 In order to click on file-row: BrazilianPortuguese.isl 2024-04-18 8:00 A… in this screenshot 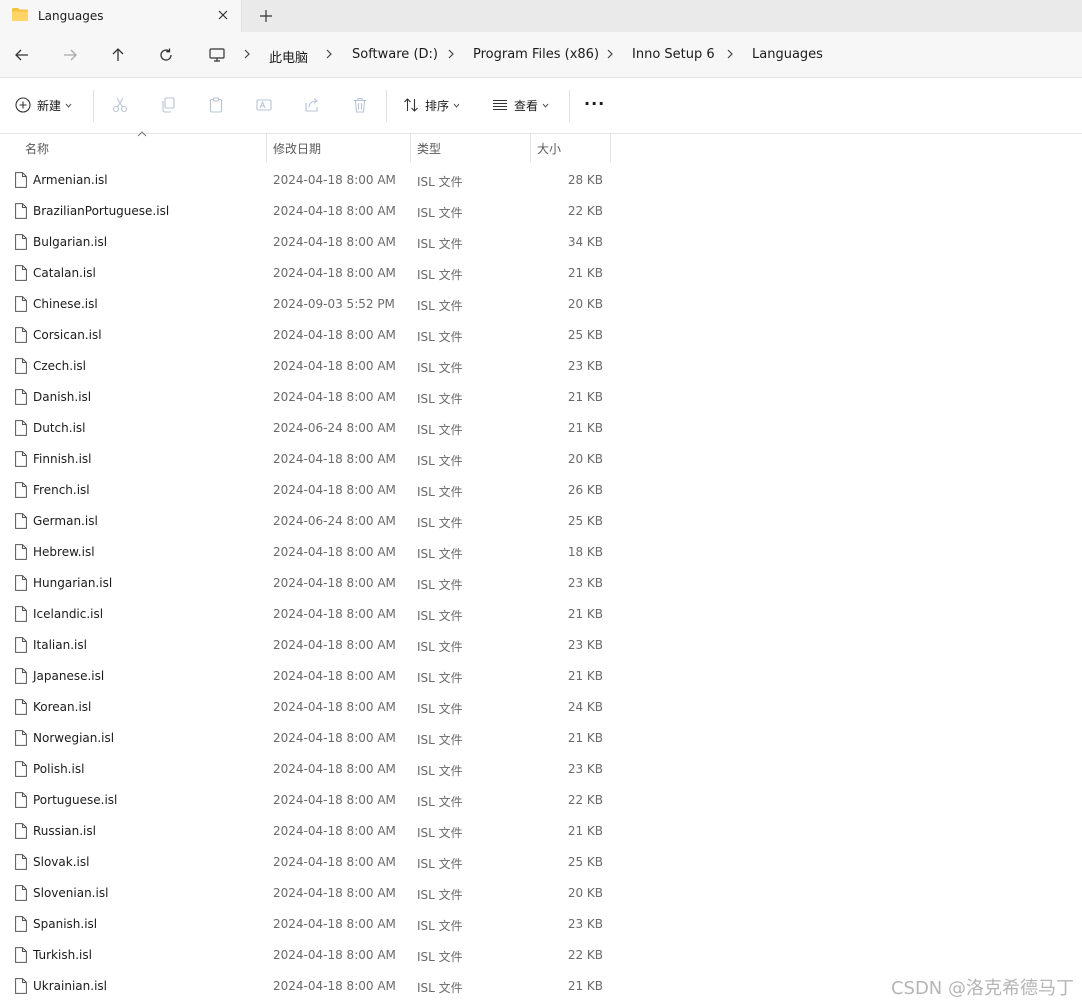, I will do `click(310, 211)`.